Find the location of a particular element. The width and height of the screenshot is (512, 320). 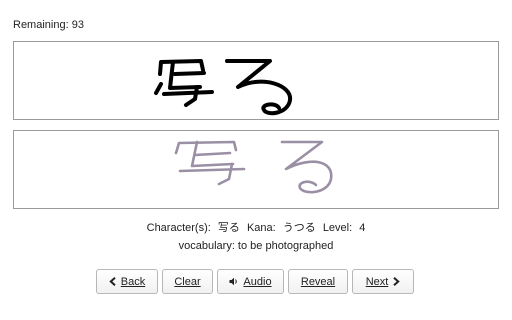

level-value: 4 is located at coordinates (362, 228).